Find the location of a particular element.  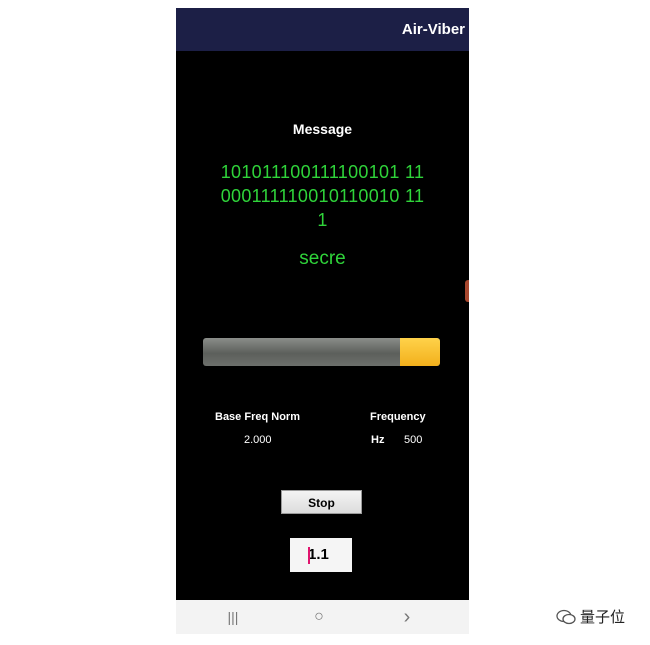

frequency-label: Frequency is located at coordinates (398, 417).